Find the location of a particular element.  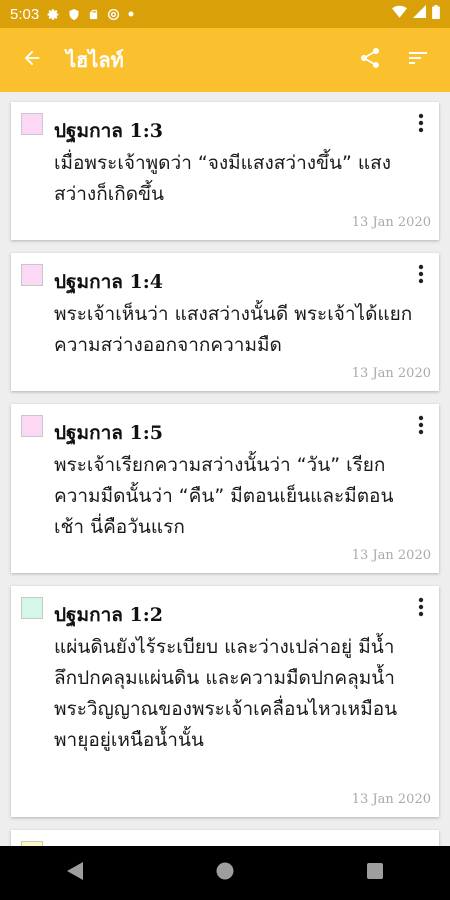

signal-icon is located at coordinates (419, 14).